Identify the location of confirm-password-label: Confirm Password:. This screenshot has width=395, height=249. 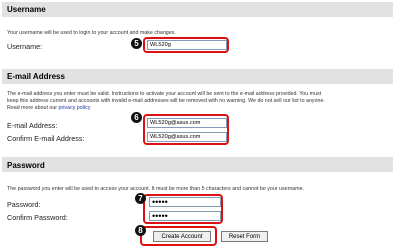
(37, 217).